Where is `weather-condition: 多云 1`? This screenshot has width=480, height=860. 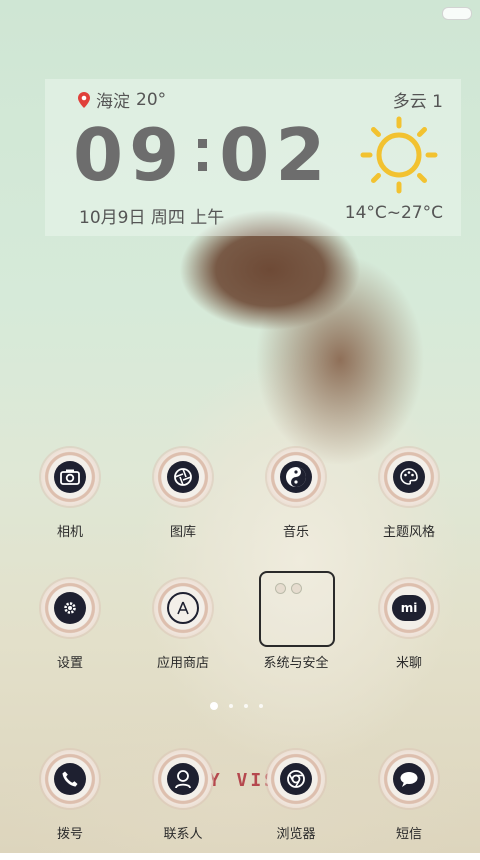
weather-condition: 多云 1 is located at coordinates (417, 102).